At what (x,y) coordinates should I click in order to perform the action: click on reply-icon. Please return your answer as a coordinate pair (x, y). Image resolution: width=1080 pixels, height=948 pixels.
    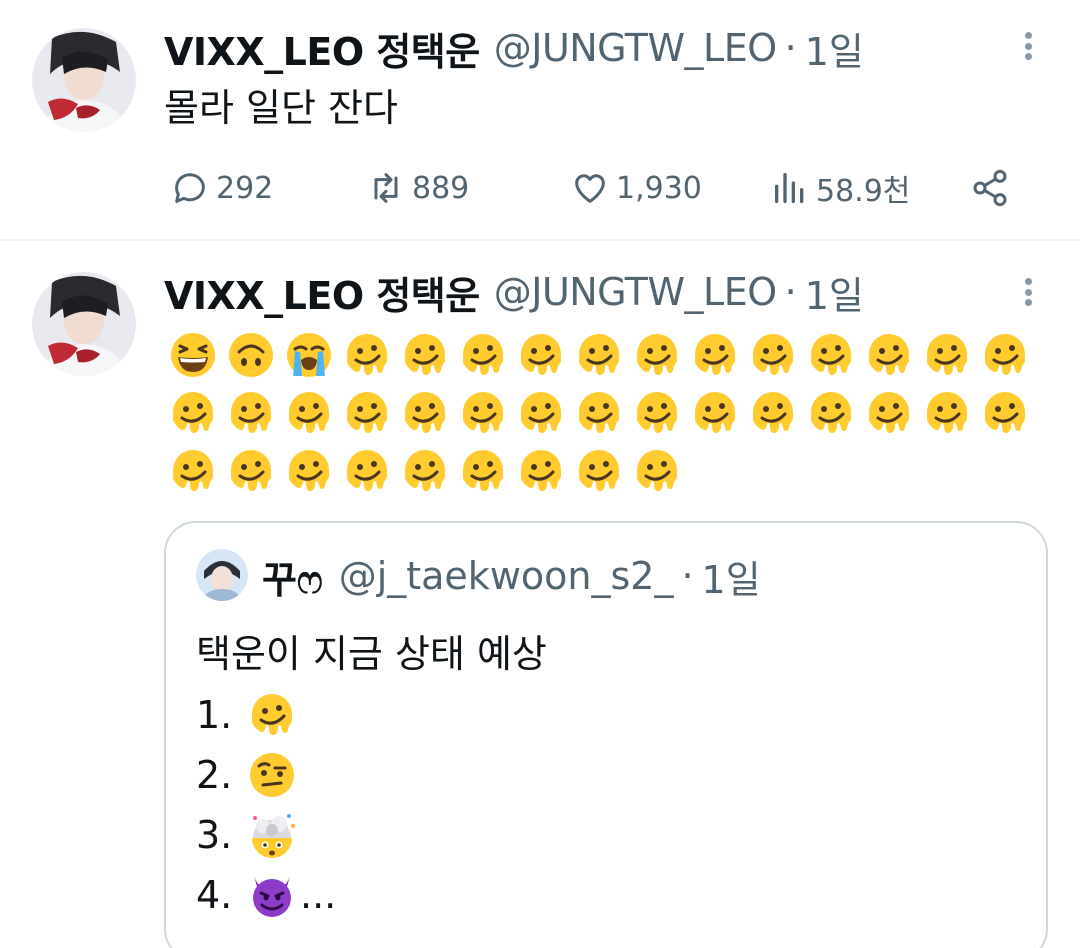
    Looking at the image, I should click on (190, 188).